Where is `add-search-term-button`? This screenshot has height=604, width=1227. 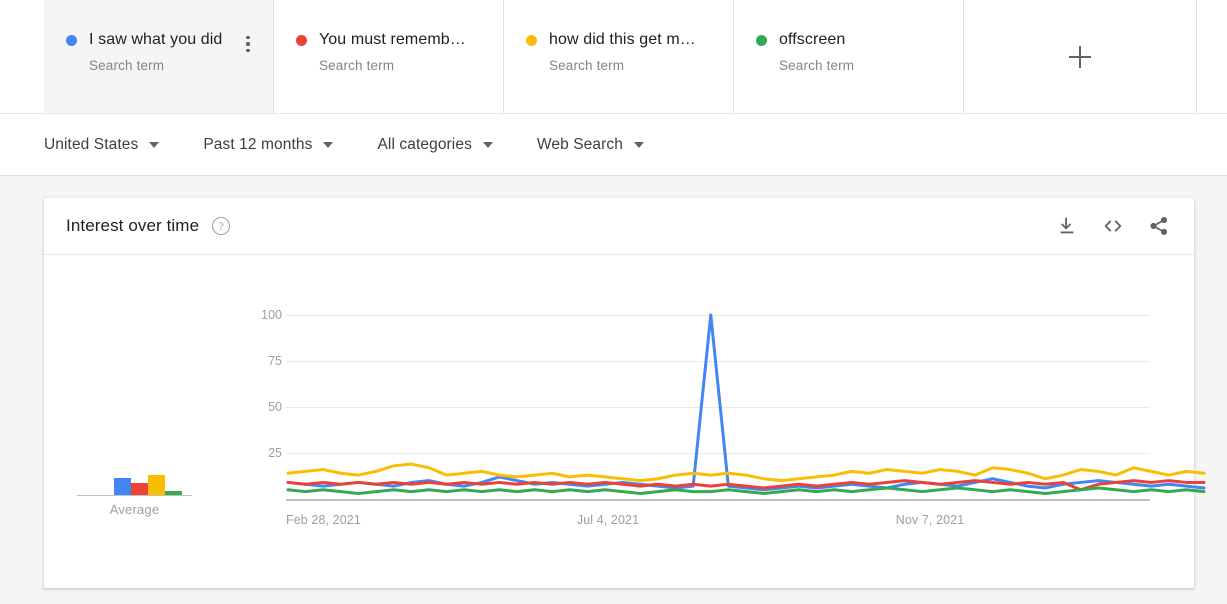
add-search-term-button is located at coordinates (1080, 56).